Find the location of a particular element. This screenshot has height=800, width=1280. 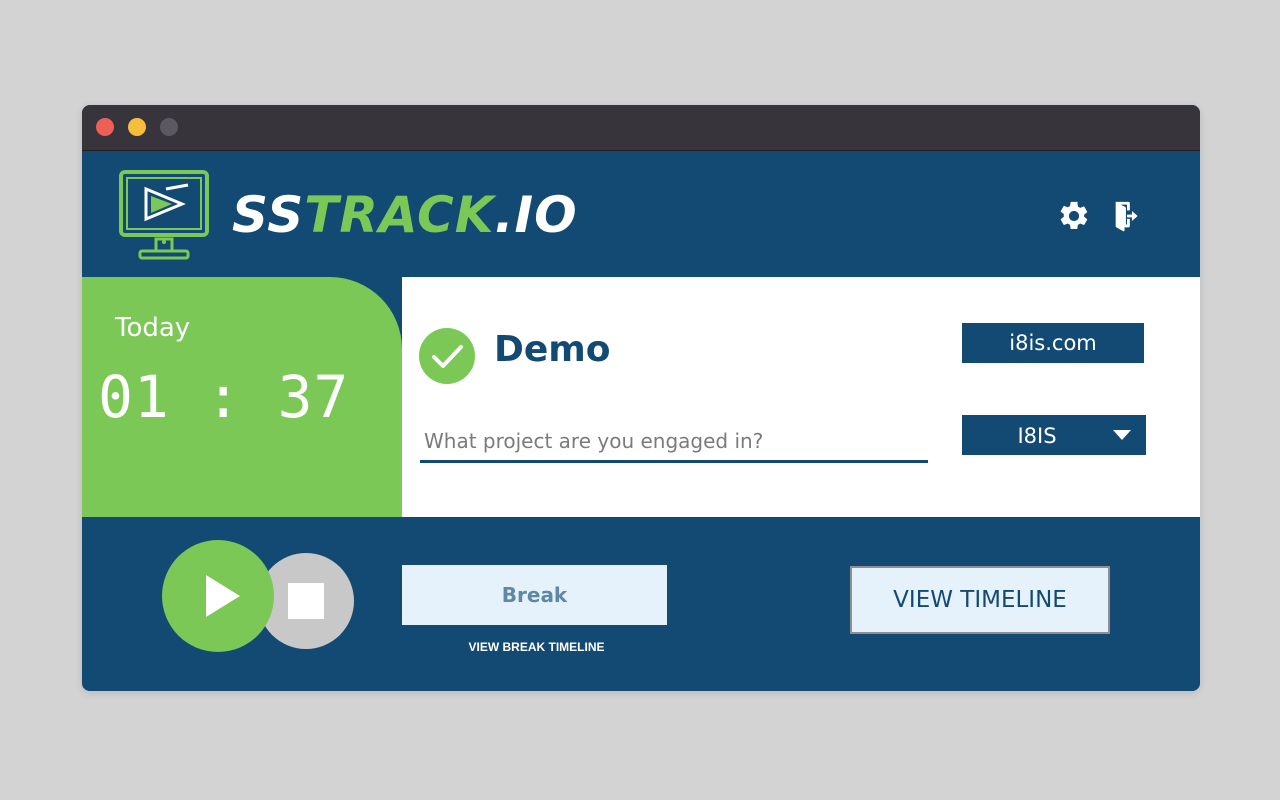

brand-name-part: SS is located at coordinates (268, 215).